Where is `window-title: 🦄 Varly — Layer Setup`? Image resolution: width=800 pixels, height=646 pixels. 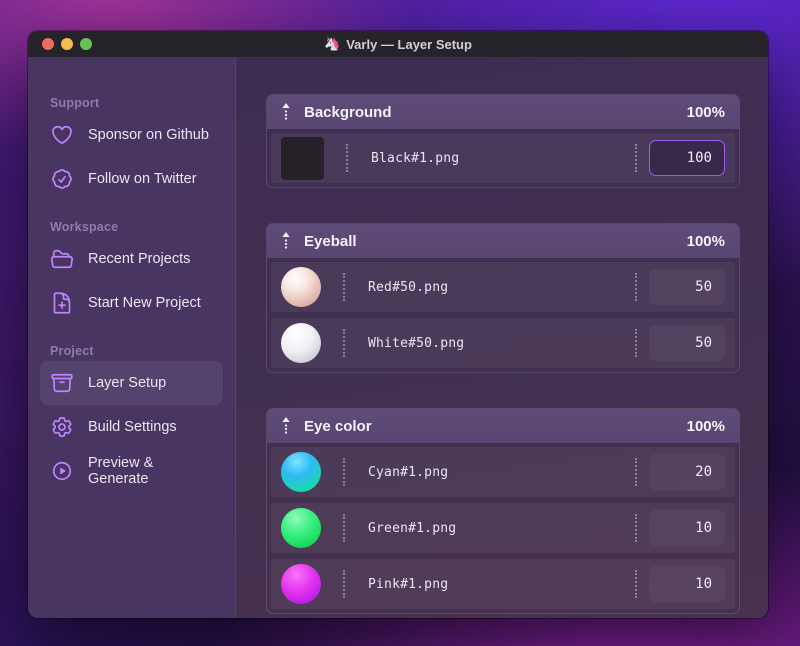 window-title: 🦄 Varly — Layer Setup is located at coordinates (398, 44).